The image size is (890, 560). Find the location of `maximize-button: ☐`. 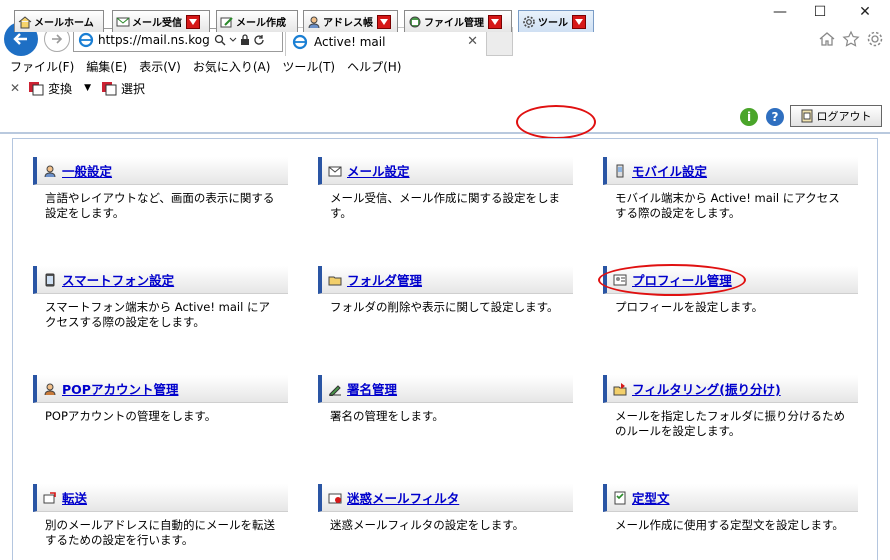

maximize-button: ☐ is located at coordinates (820, 12).